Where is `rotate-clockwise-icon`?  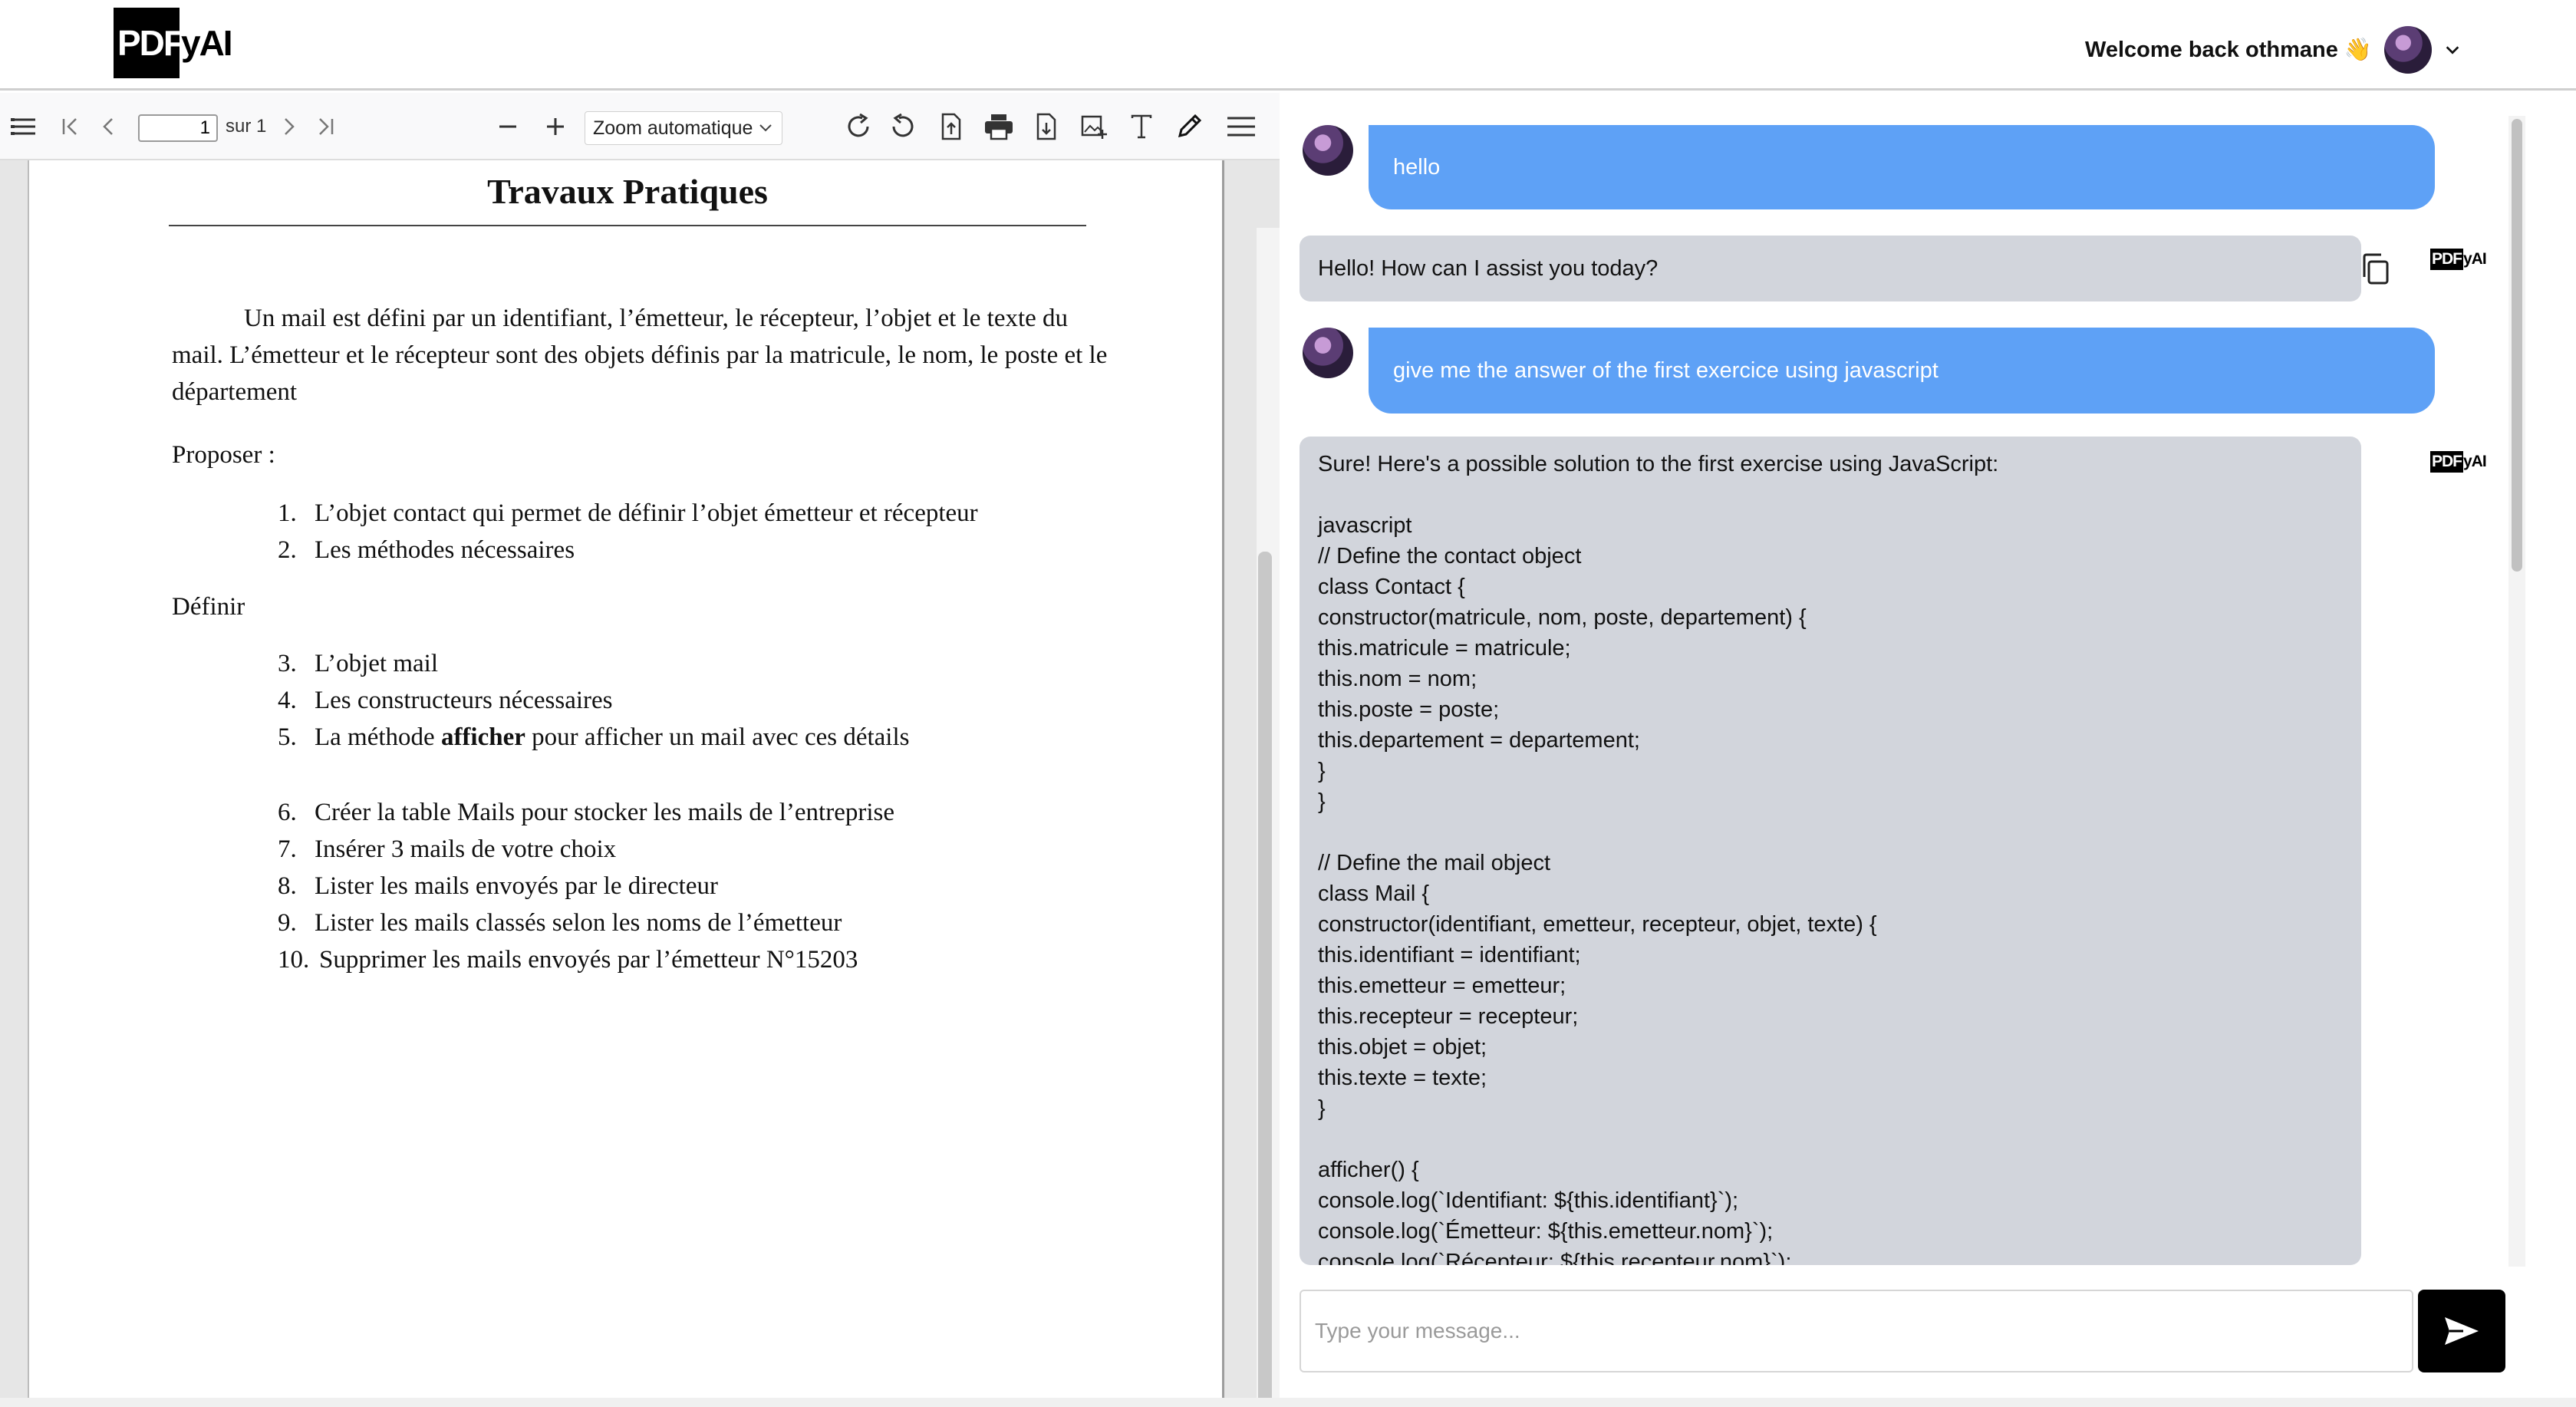 rotate-clockwise-icon is located at coordinates (858, 127).